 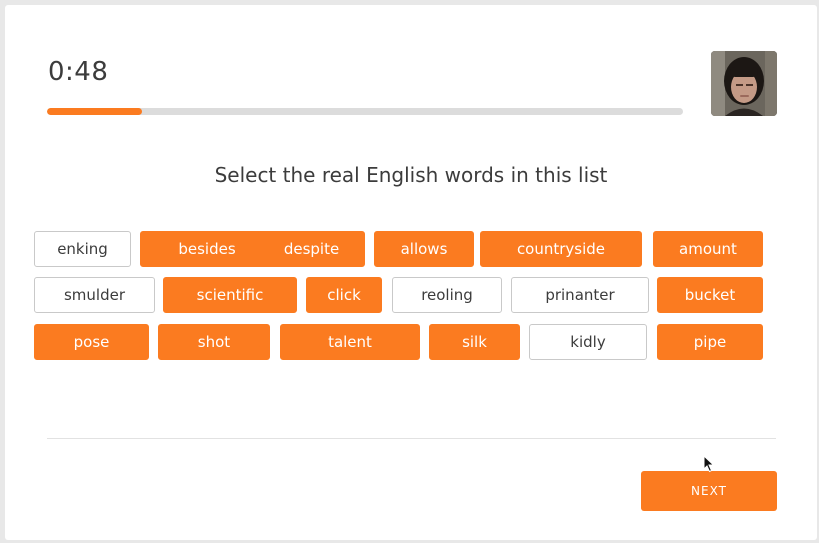 What do you see at coordinates (588, 342) in the screenshot?
I see `word-option: kidly` at bounding box center [588, 342].